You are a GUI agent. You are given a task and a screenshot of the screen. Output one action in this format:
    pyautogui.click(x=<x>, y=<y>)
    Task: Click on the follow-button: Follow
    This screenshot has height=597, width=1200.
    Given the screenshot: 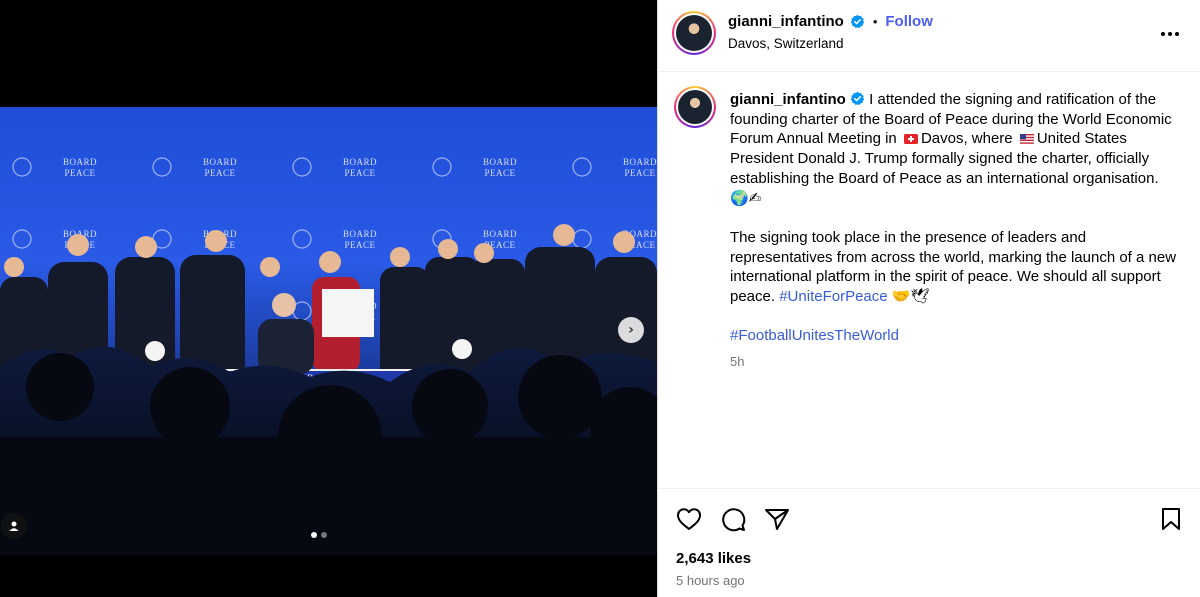 What is the action you would take?
    pyautogui.click(x=909, y=21)
    